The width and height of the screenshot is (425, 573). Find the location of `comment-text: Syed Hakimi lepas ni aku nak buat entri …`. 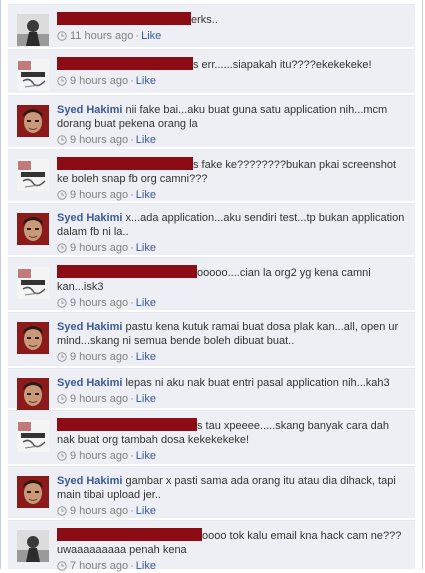

comment-text: Syed Hakimi lepas ni aku nak buat entri … is located at coordinates (223, 383).